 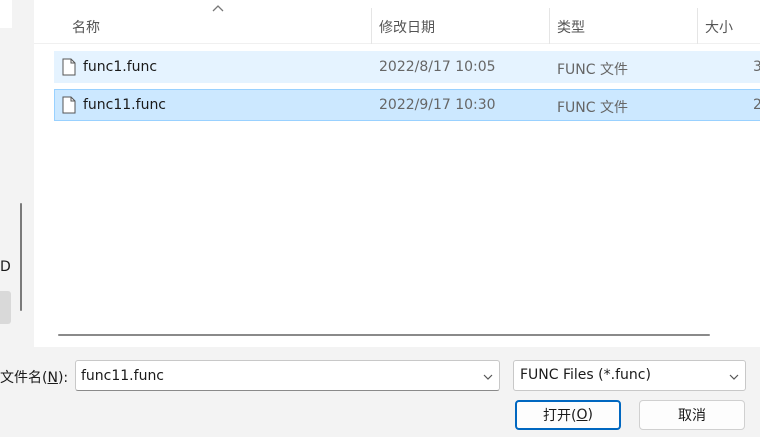 I want to click on sort-ascending-icon, so click(x=218, y=8).